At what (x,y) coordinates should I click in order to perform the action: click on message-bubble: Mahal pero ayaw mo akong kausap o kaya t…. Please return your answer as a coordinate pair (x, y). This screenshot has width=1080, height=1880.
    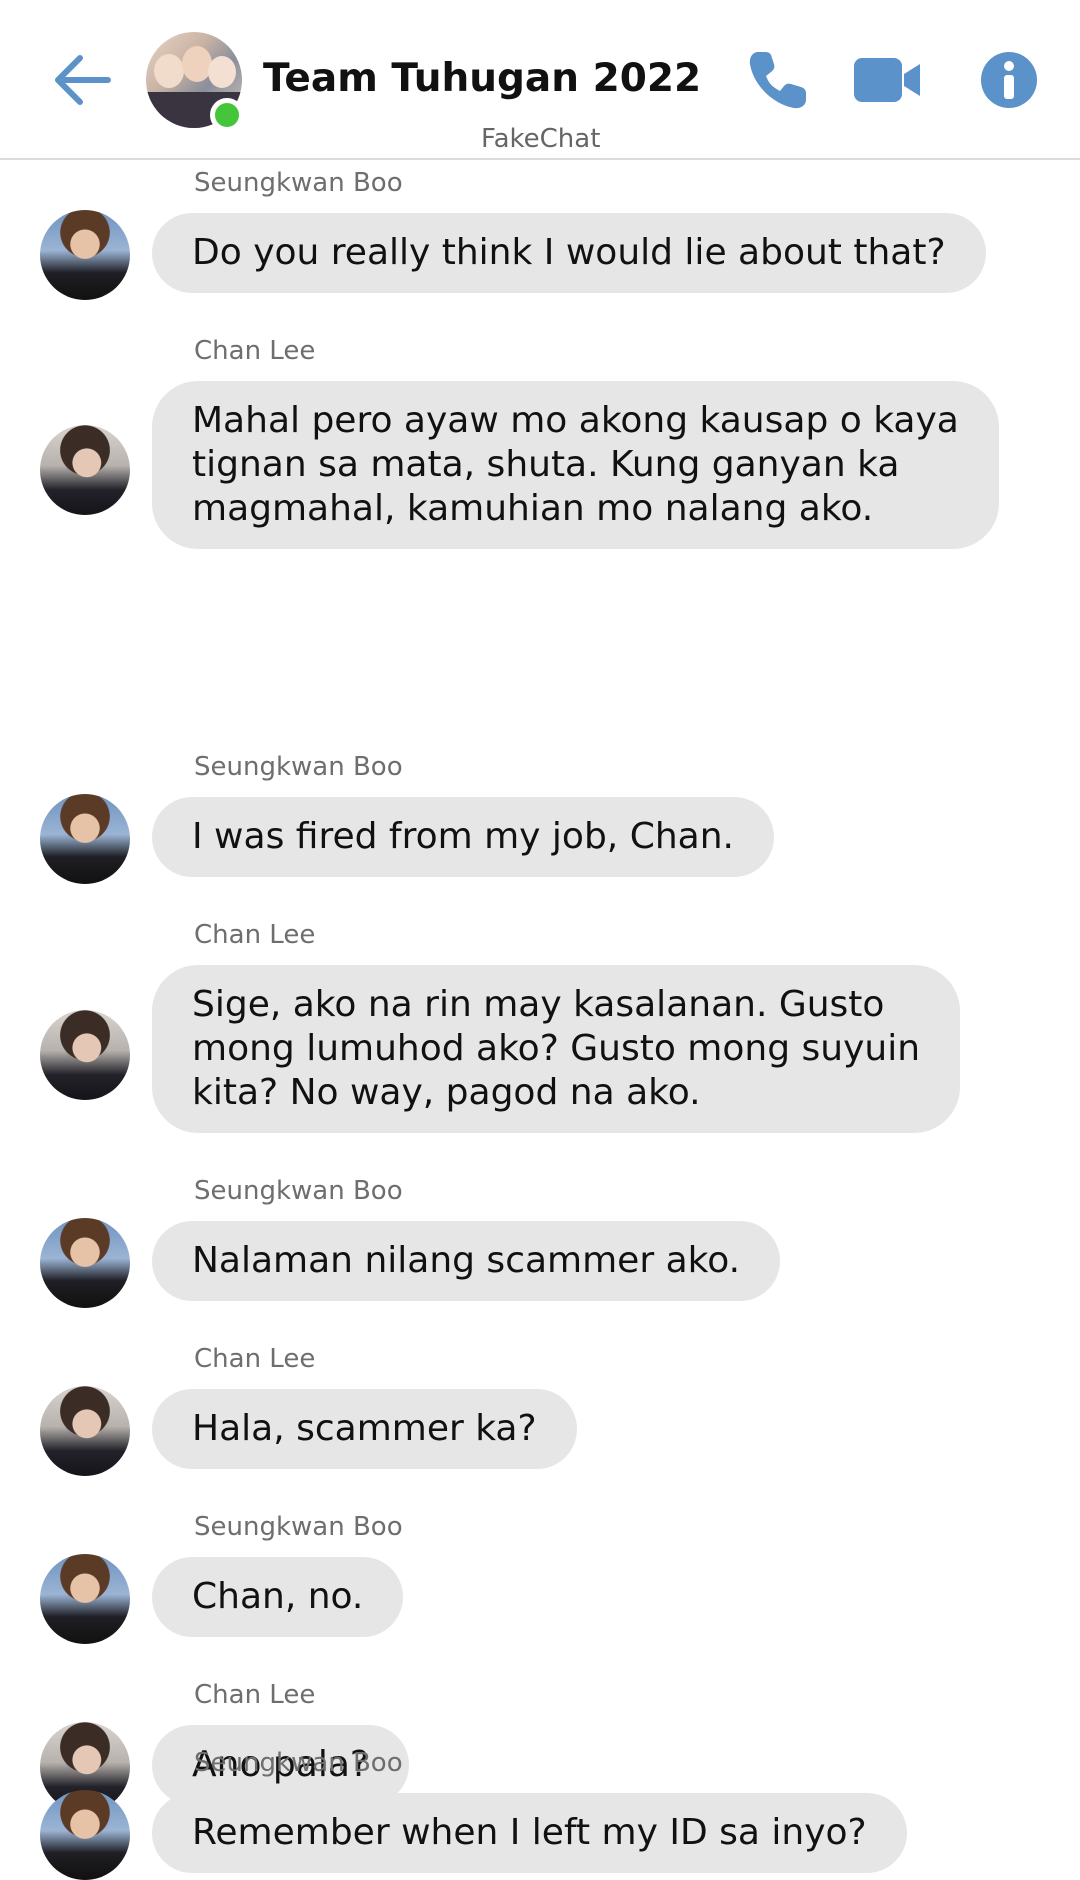
    Looking at the image, I should click on (575, 465).